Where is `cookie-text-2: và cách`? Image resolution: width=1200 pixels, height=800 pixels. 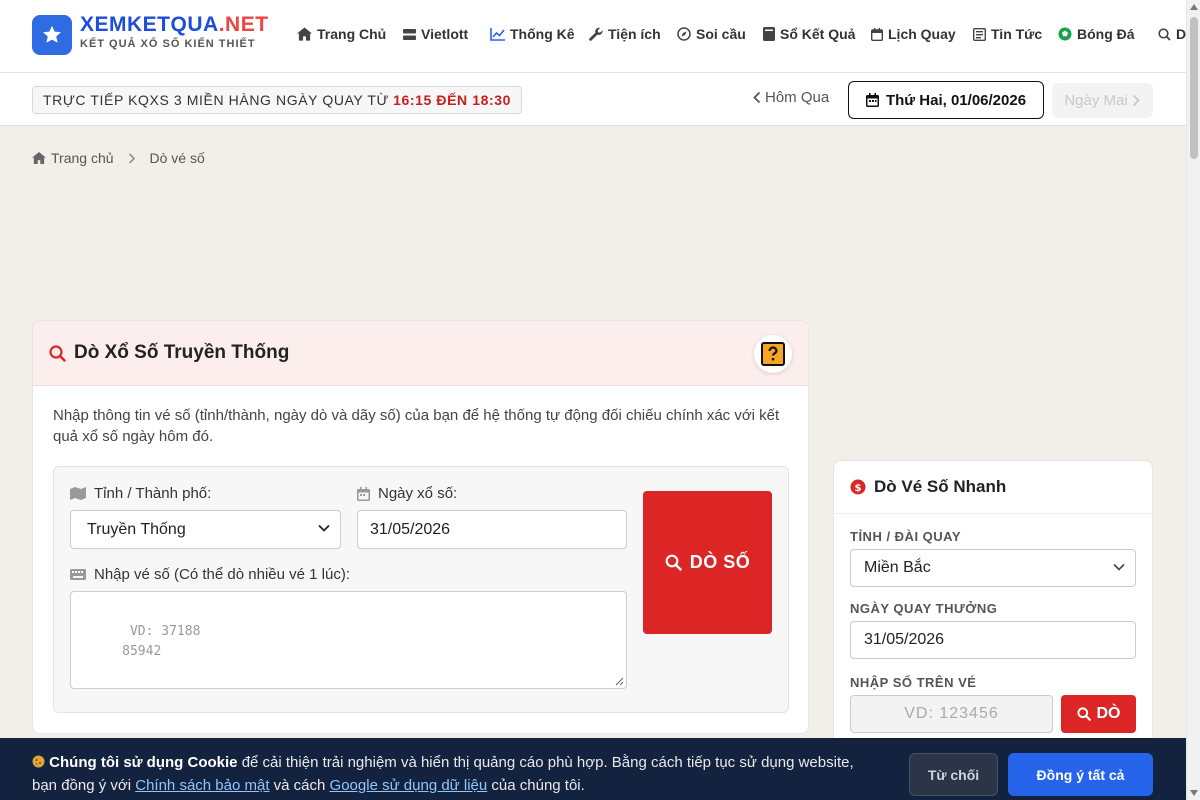
cookie-text-2: và cách is located at coordinates (299, 785).